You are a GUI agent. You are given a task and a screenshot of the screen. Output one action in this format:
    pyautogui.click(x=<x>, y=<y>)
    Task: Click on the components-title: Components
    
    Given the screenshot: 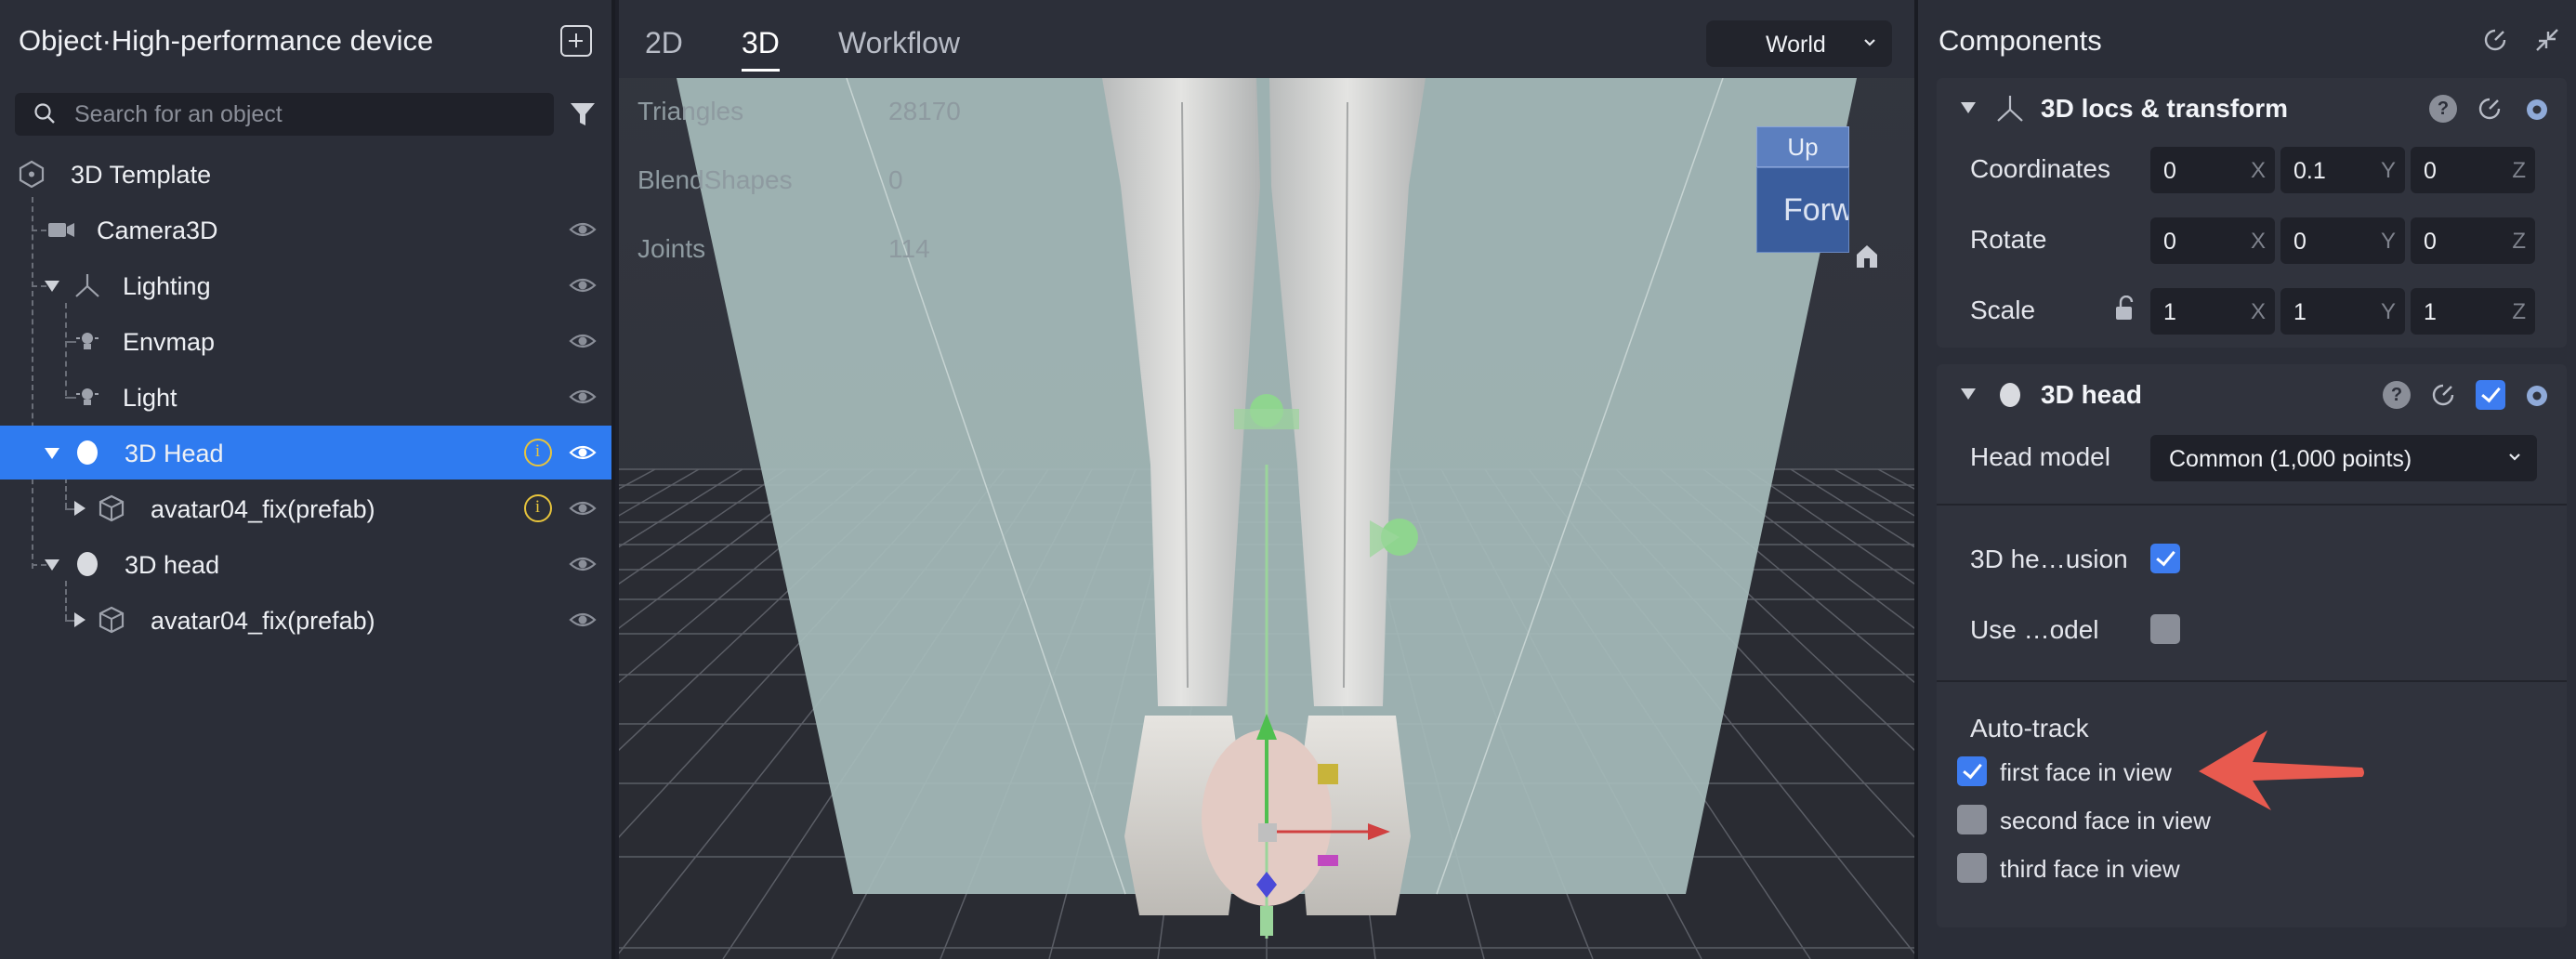 What is the action you would take?
    pyautogui.click(x=2020, y=40)
    